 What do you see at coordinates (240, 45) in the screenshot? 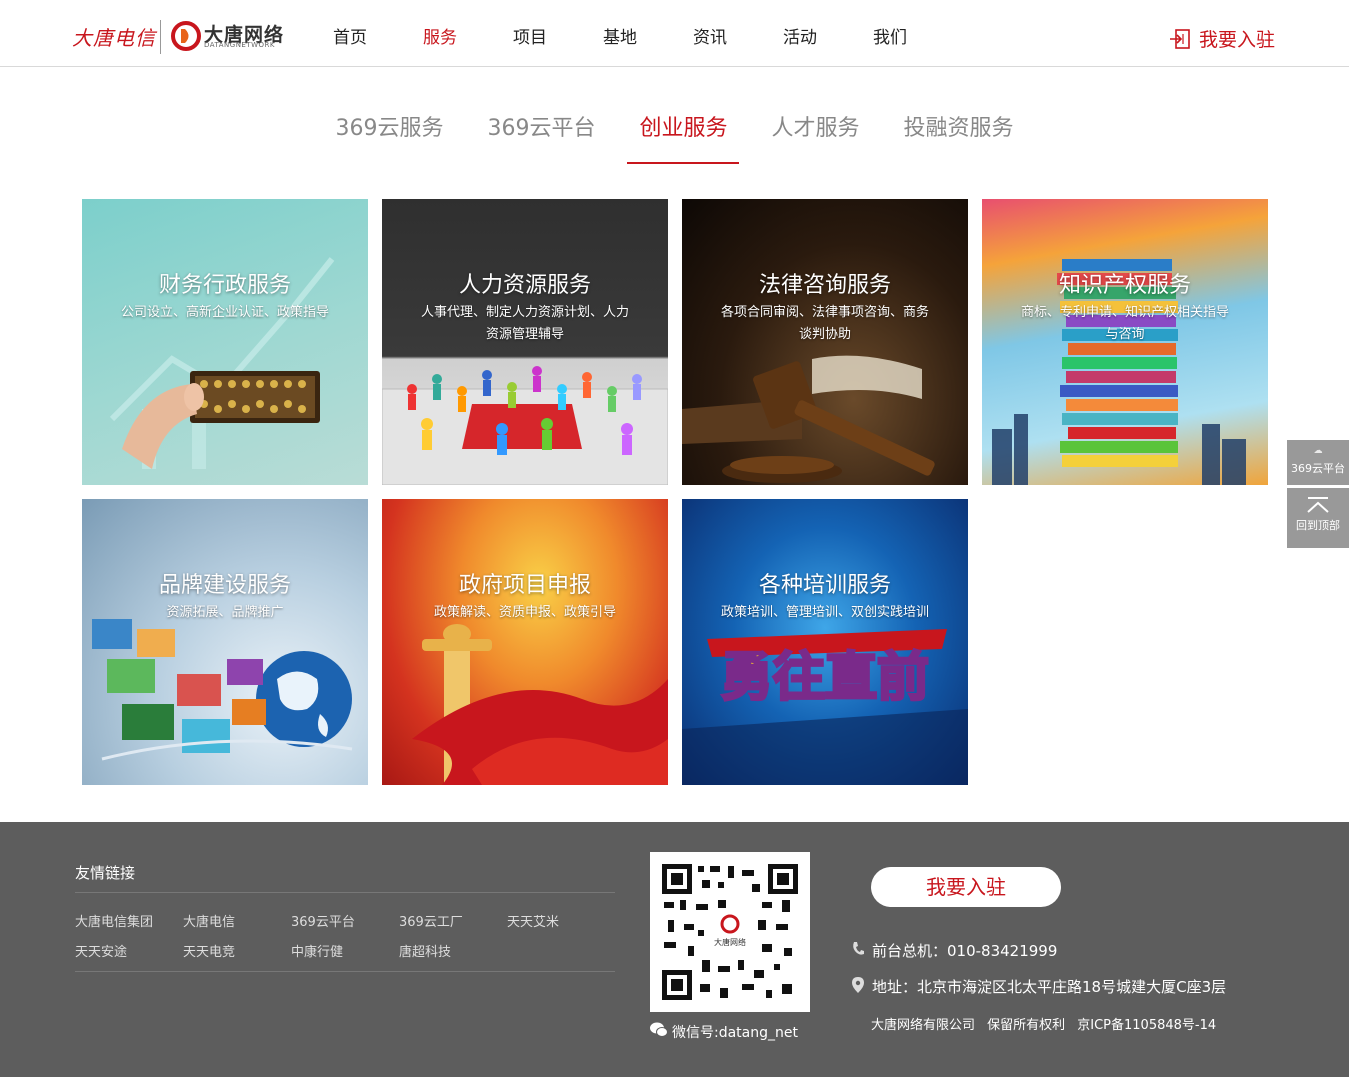
I see `logo-english: DATANGNETWORK` at bounding box center [240, 45].